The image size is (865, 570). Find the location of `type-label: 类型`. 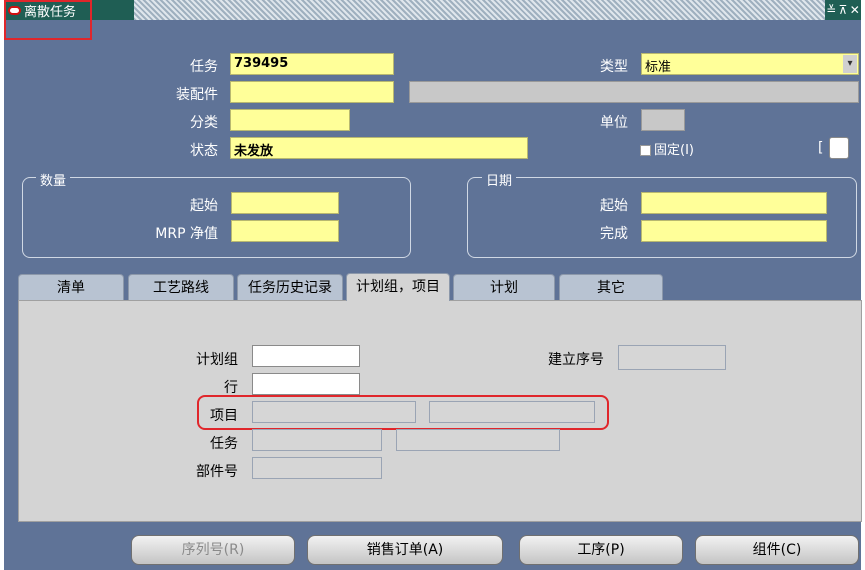

type-label: 类型 is located at coordinates (614, 67).